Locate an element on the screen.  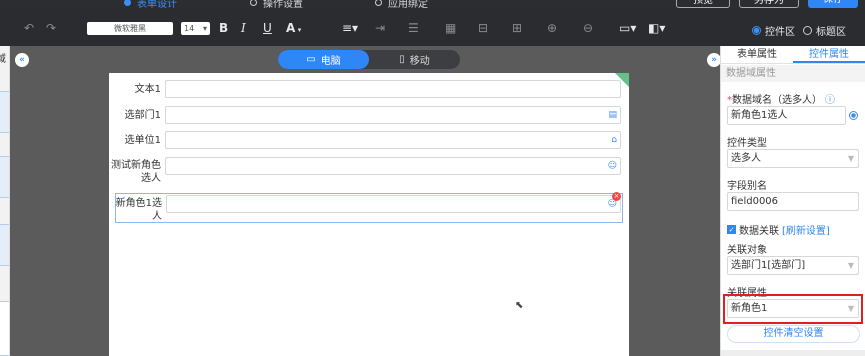
field-label: 选单位1 is located at coordinates (142, 140).